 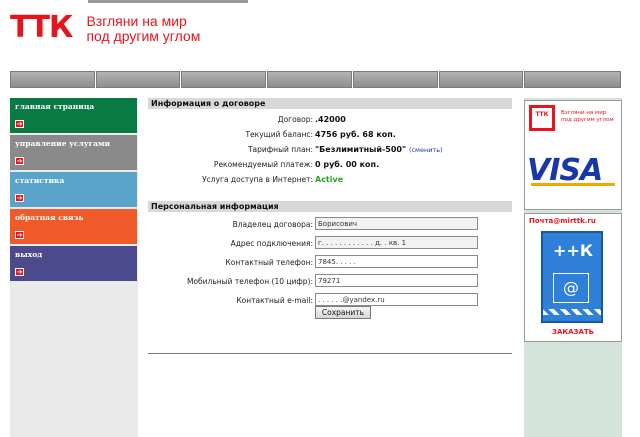 I want to click on sidebar-item-label: статистика, so click(x=40, y=180).